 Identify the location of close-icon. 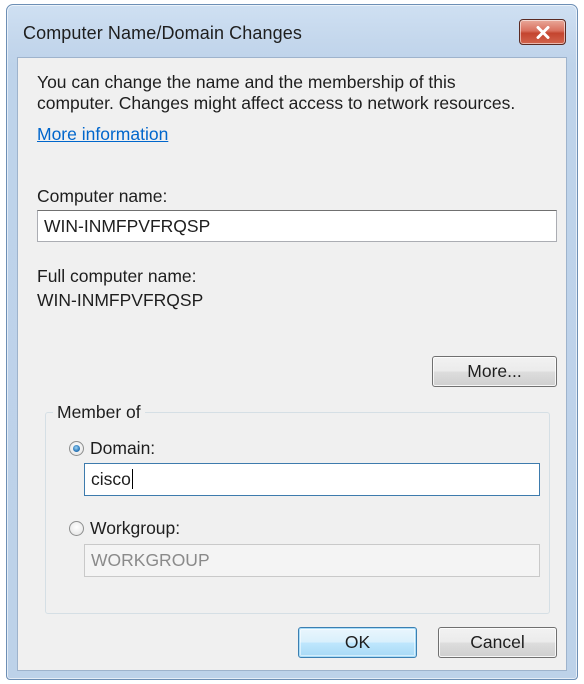
(543, 32).